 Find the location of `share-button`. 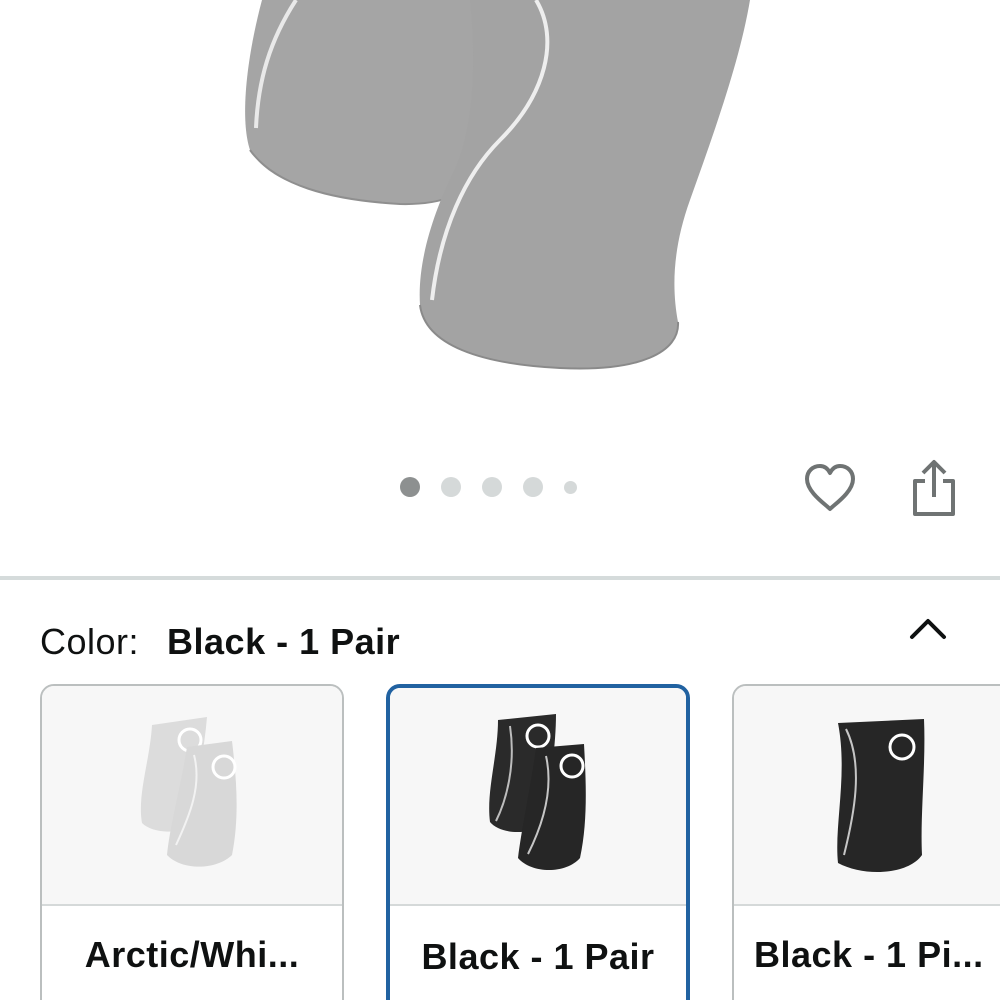

share-button is located at coordinates (934, 488).